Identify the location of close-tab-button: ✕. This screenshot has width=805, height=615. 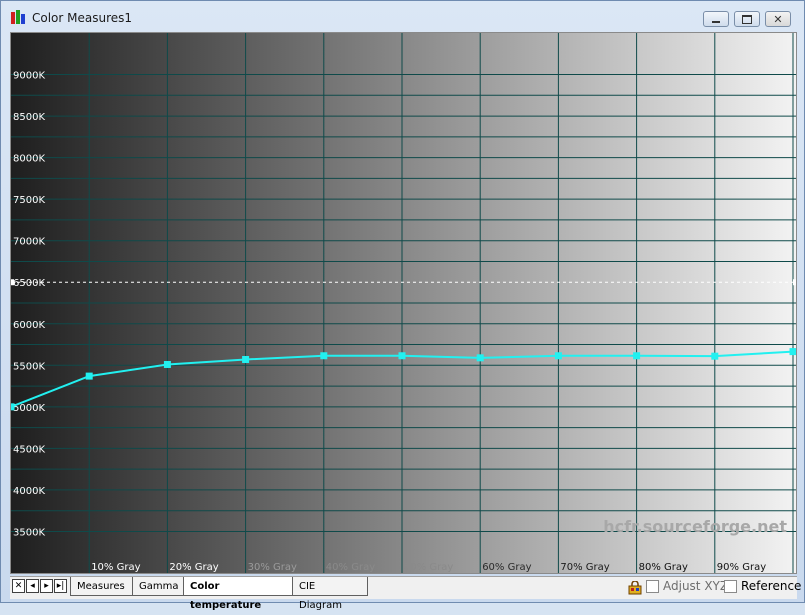
(18, 586).